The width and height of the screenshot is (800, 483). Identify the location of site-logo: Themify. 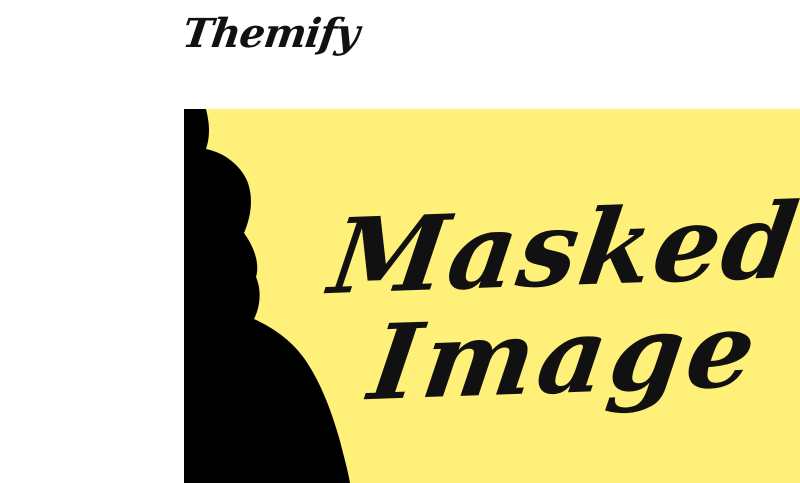
(271, 33).